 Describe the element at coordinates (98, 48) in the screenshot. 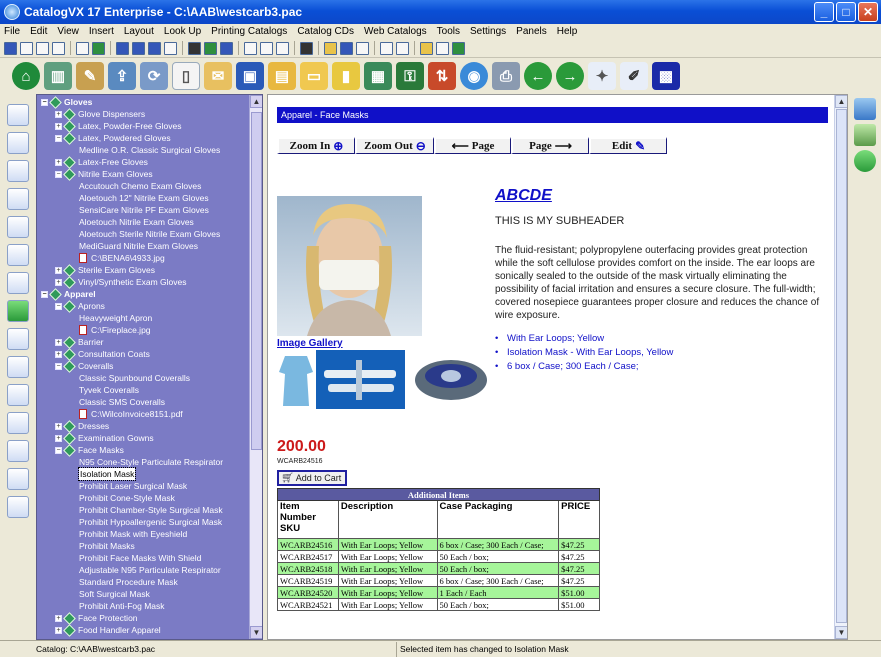

I see `globe-icon` at that location.